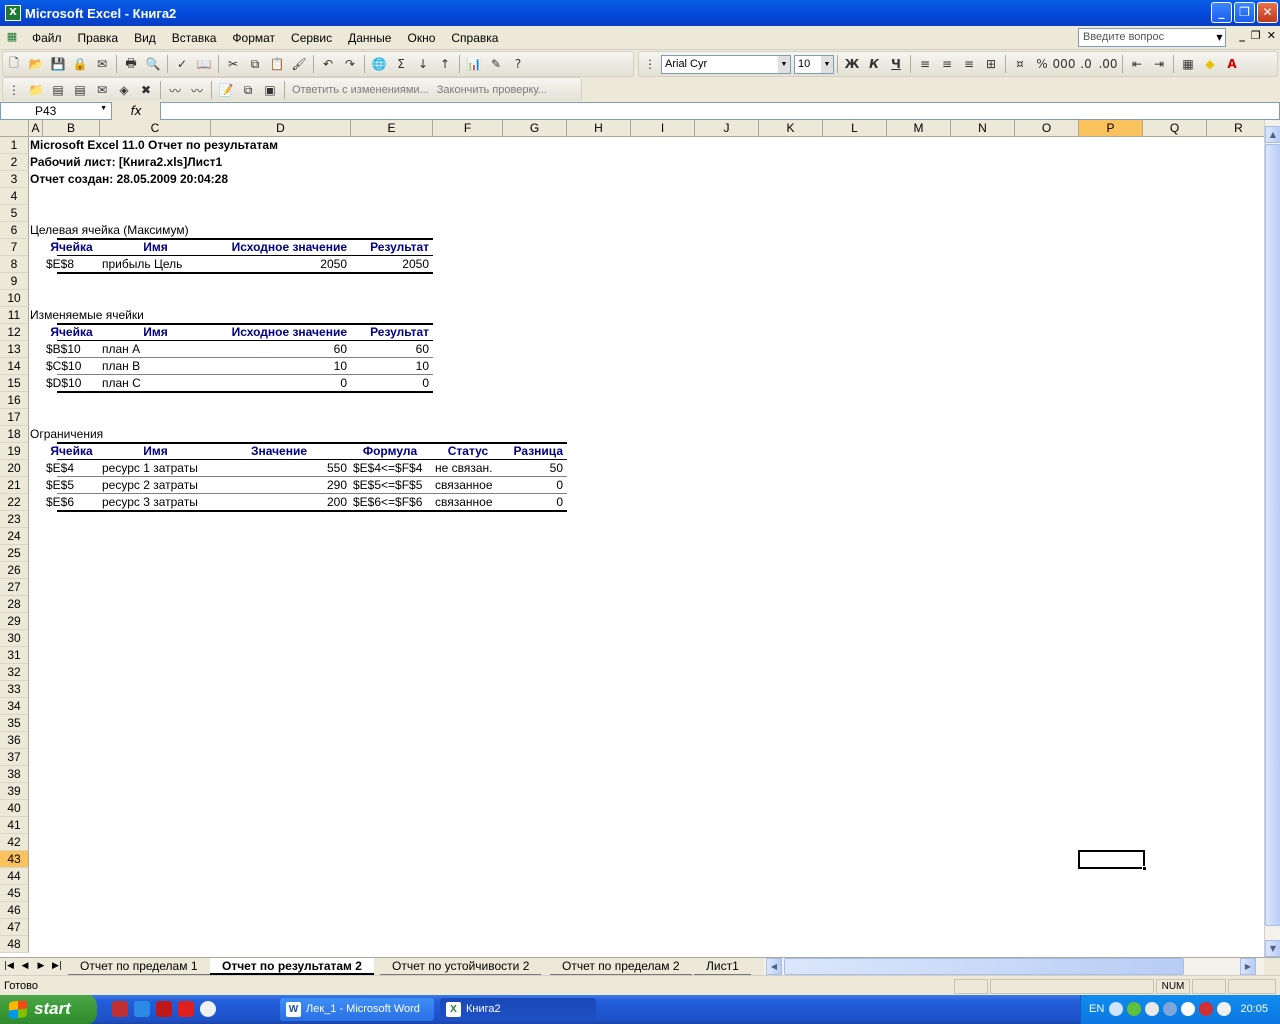 The image size is (1280, 1024). I want to click on row-header: 15, so click(14, 383).